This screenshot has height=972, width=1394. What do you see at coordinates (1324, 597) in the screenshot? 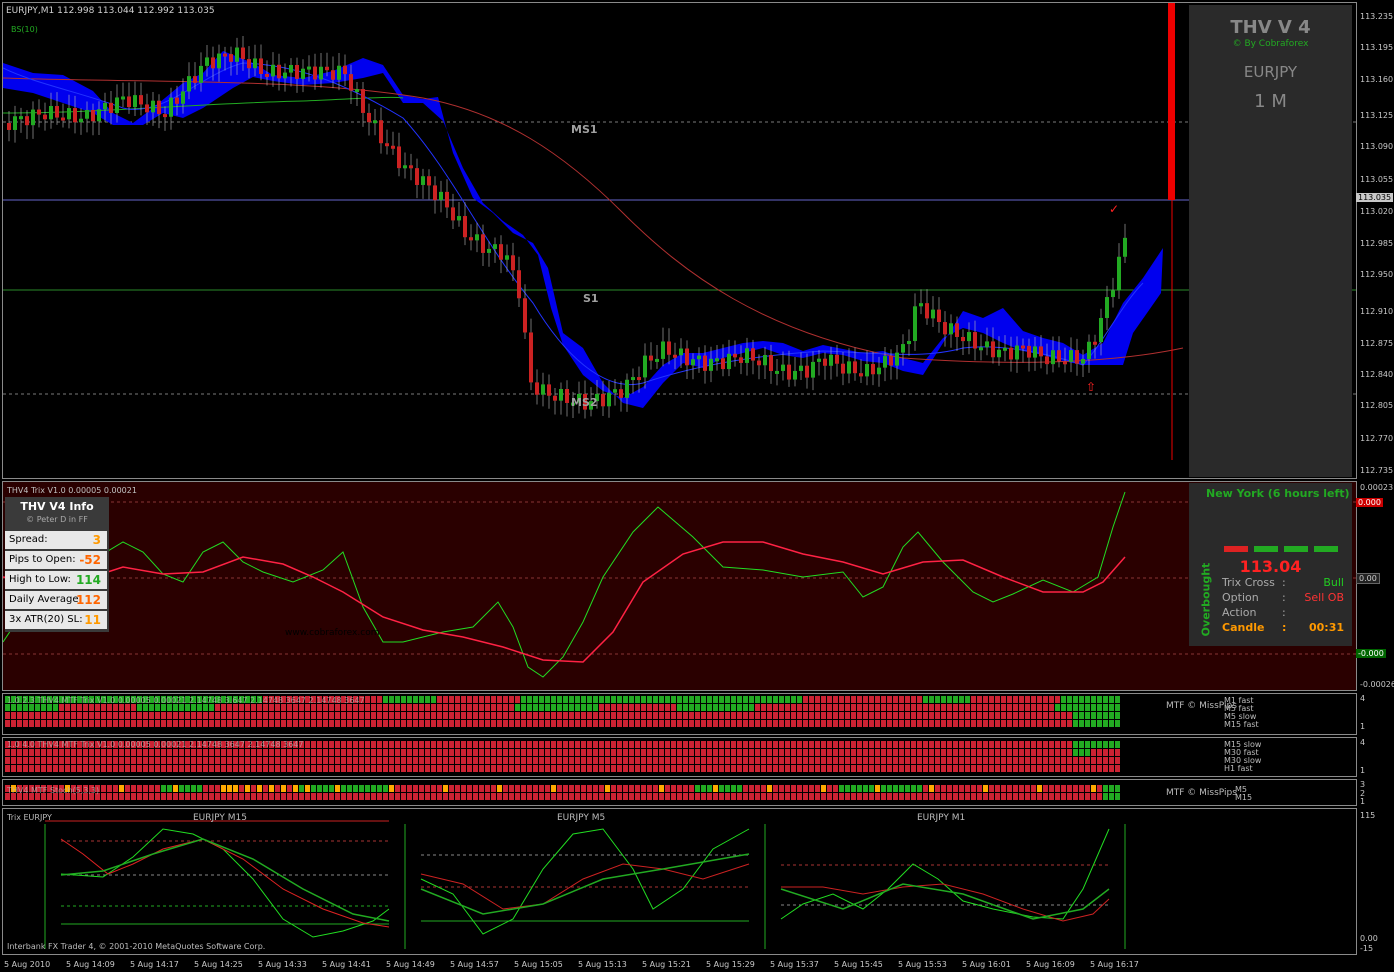
I see `ny-row-value: Sell OB` at bounding box center [1324, 597].